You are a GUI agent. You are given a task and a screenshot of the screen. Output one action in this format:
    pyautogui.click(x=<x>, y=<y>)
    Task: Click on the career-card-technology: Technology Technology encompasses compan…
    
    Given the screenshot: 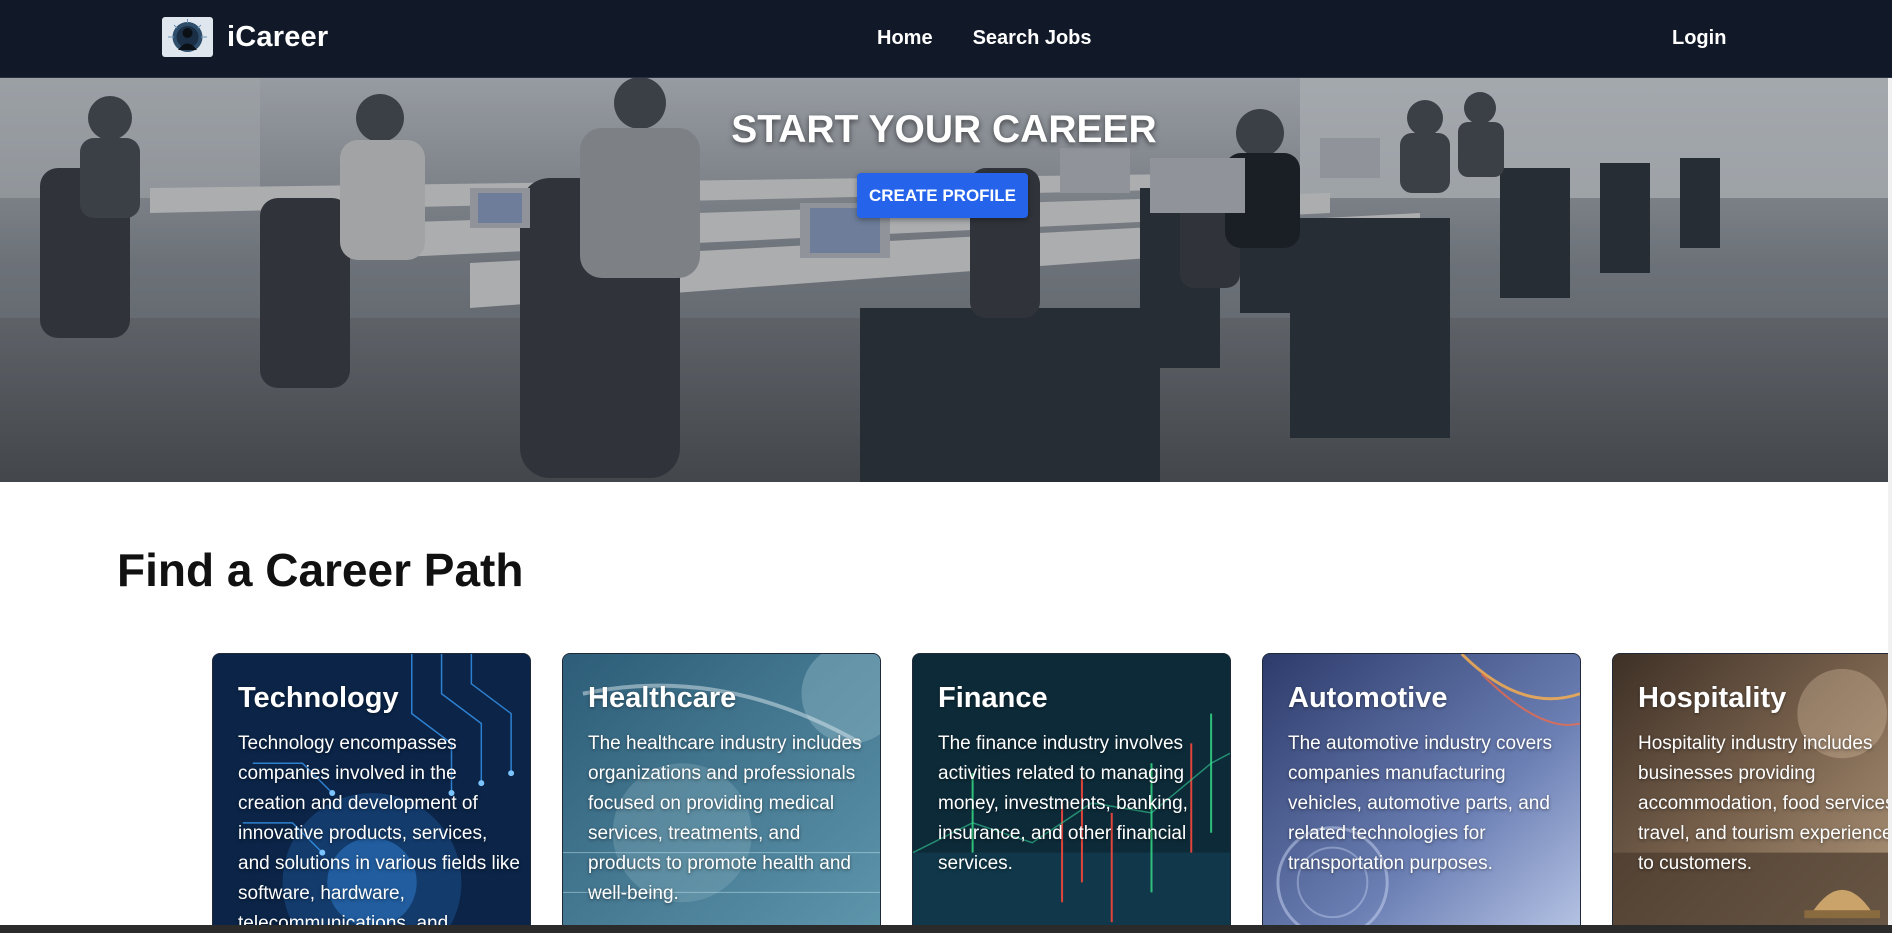 What is the action you would take?
    pyautogui.click(x=371, y=793)
    